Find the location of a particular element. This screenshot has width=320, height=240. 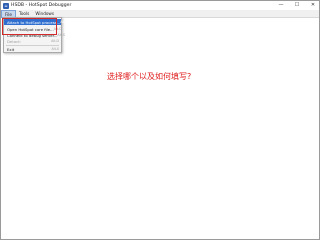

menu-item-attach-process: Attach to HotSpot process... Alt-A is located at coordinates (36, 22).